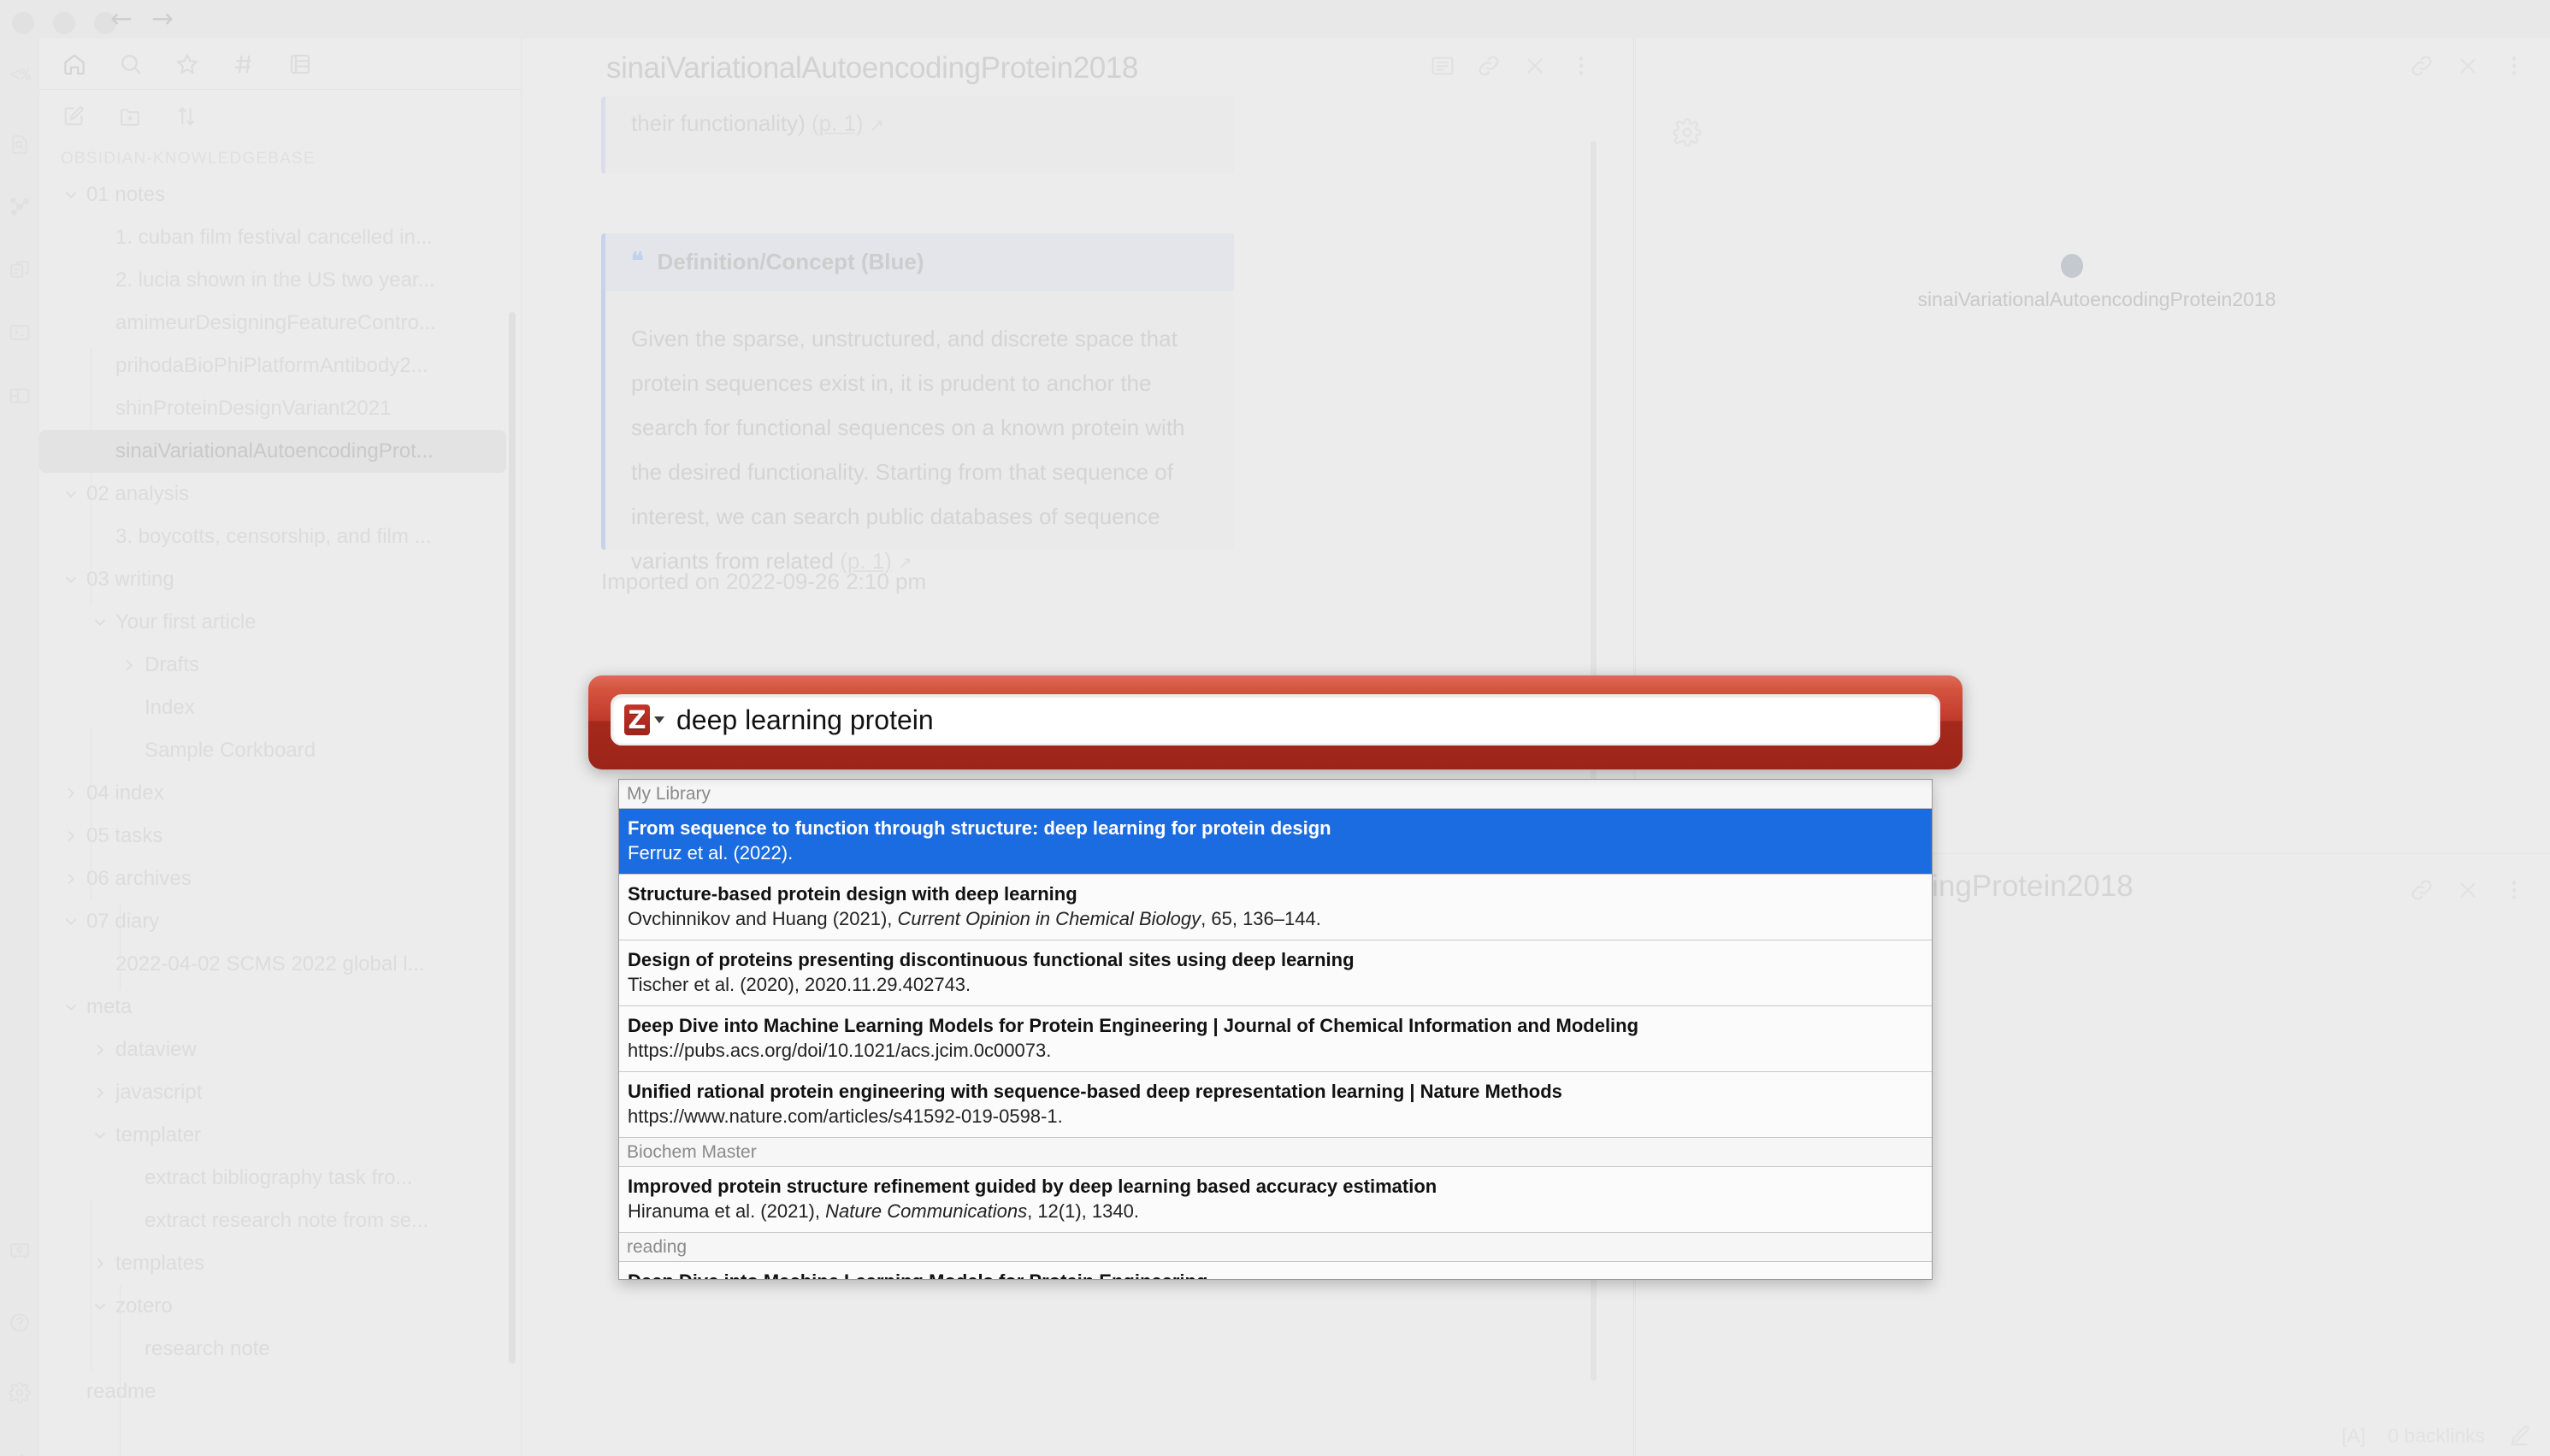 This screenshot has width=2550, height=1456. I want to click on tree-file-sample-corkboard: Sample Corkboard, so click(280, 750).